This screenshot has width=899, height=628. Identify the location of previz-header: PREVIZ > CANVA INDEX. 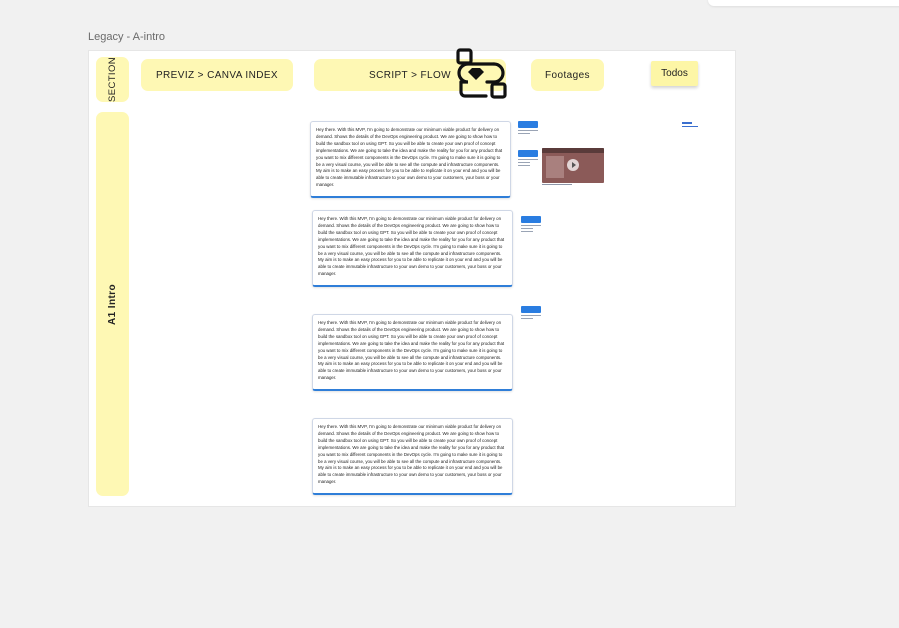
(217, 75).